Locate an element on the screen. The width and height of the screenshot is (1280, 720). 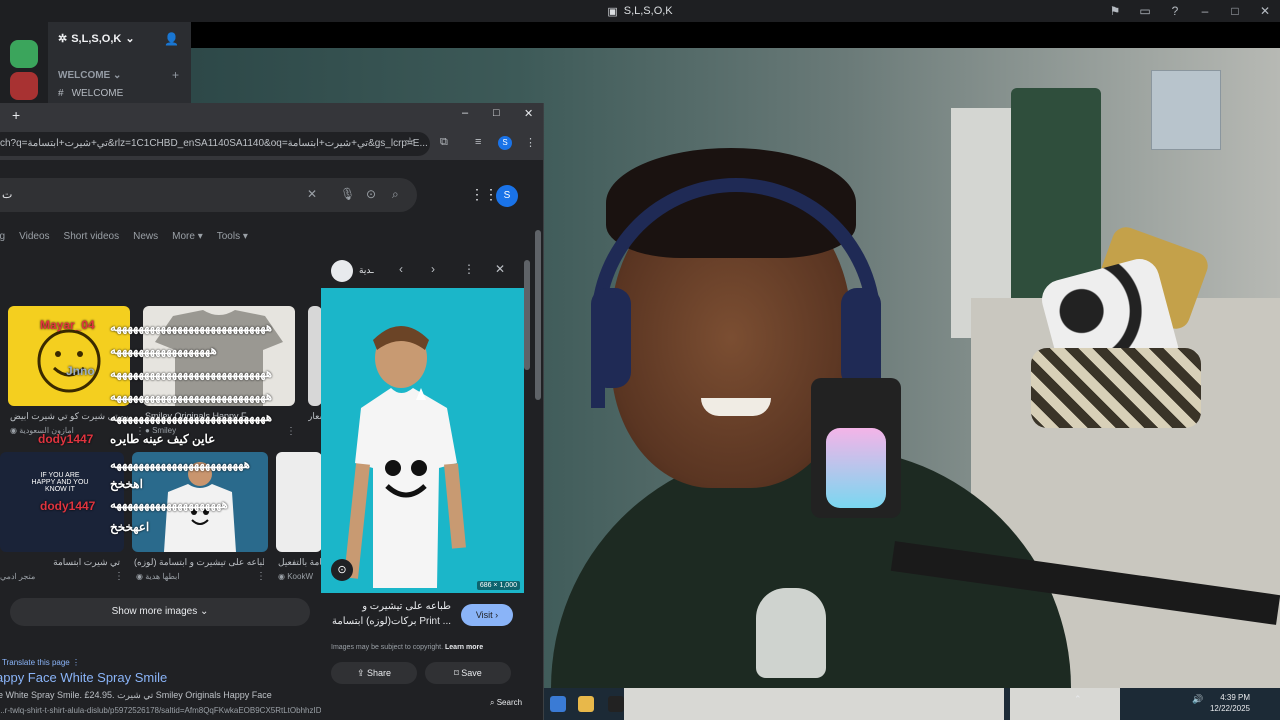
system-clock: 4:39 PM 12/22/2025 is located at coordinates (1230, 703).